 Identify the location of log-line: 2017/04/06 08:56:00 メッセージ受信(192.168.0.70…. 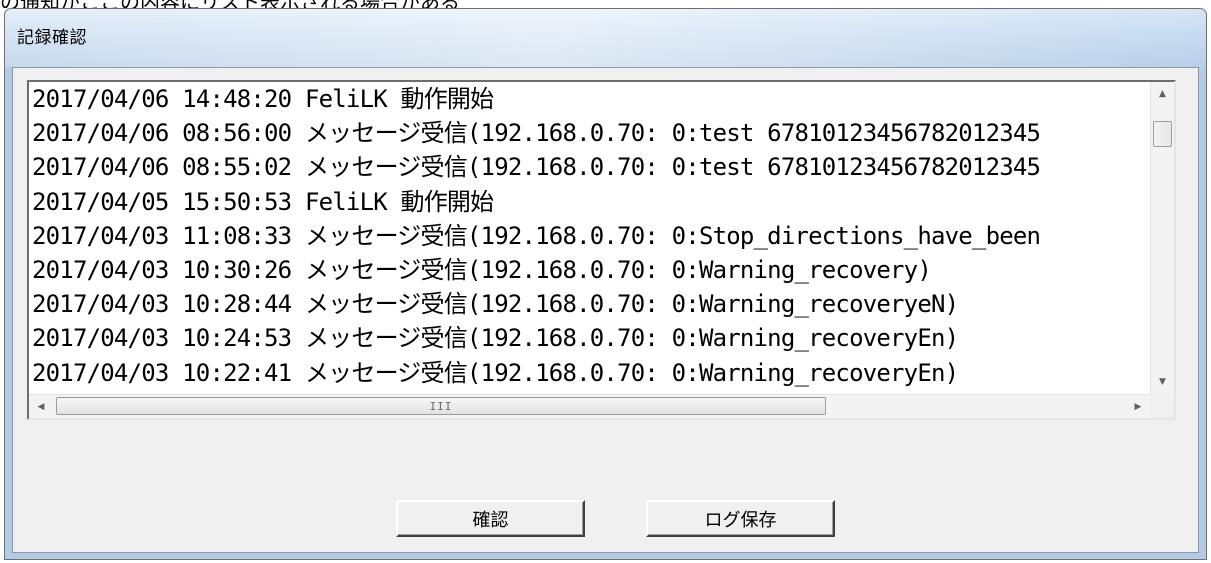
(587, 133).